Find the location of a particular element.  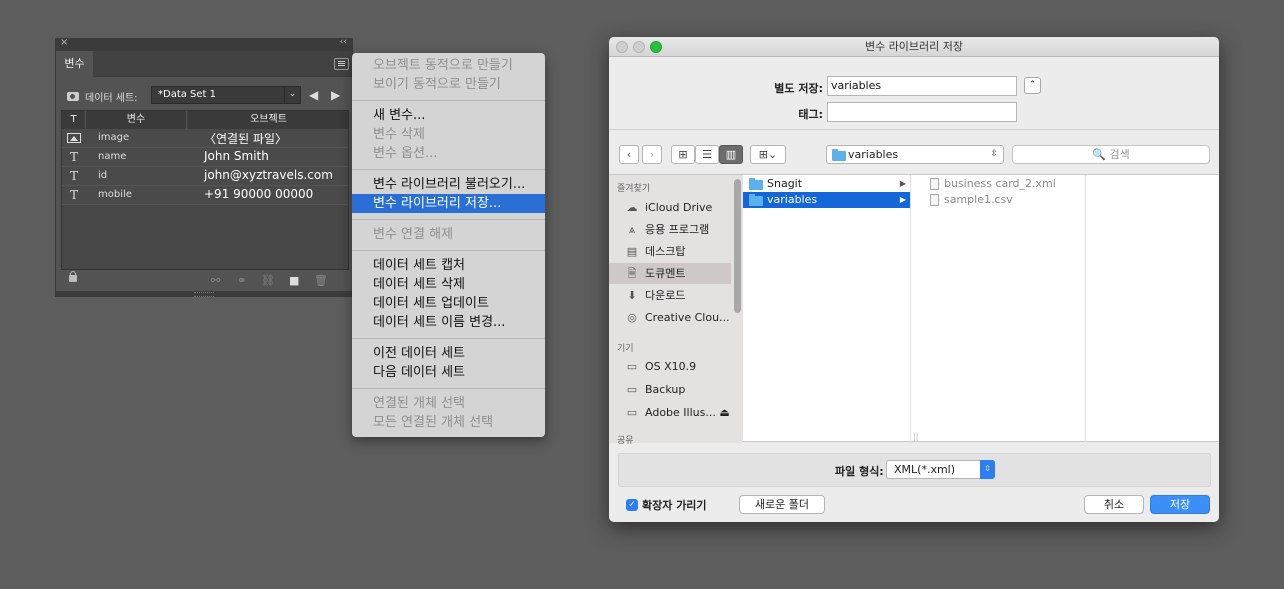

sidebar-scrollbar is located at coordinates (737, 246).